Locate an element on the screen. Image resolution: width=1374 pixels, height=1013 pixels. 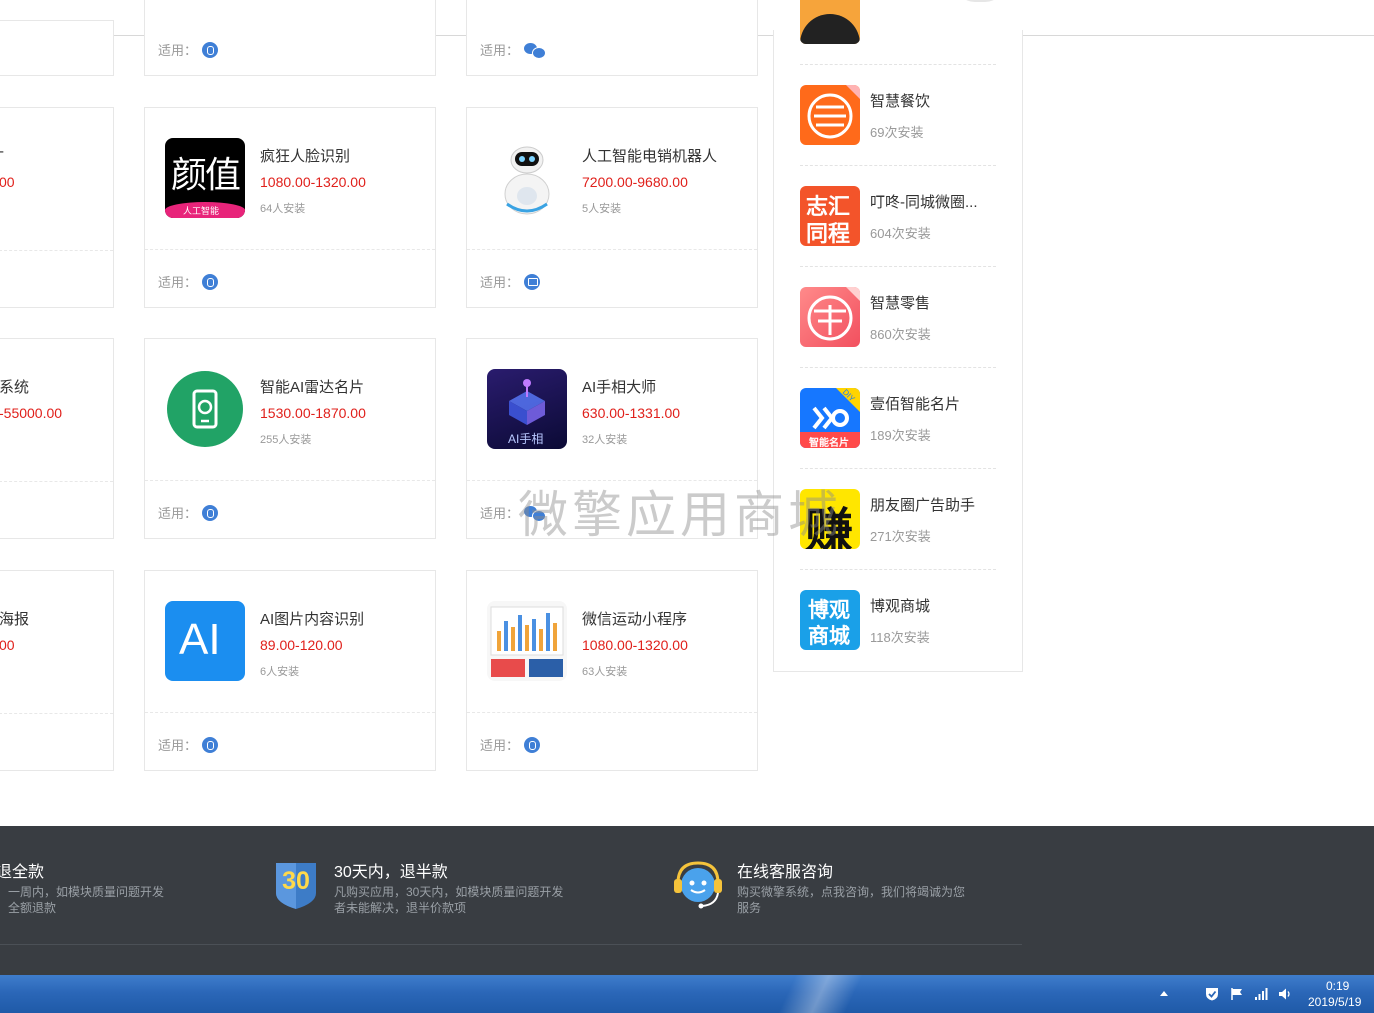
smart-dining-icon is located at coordinates (830, 115).